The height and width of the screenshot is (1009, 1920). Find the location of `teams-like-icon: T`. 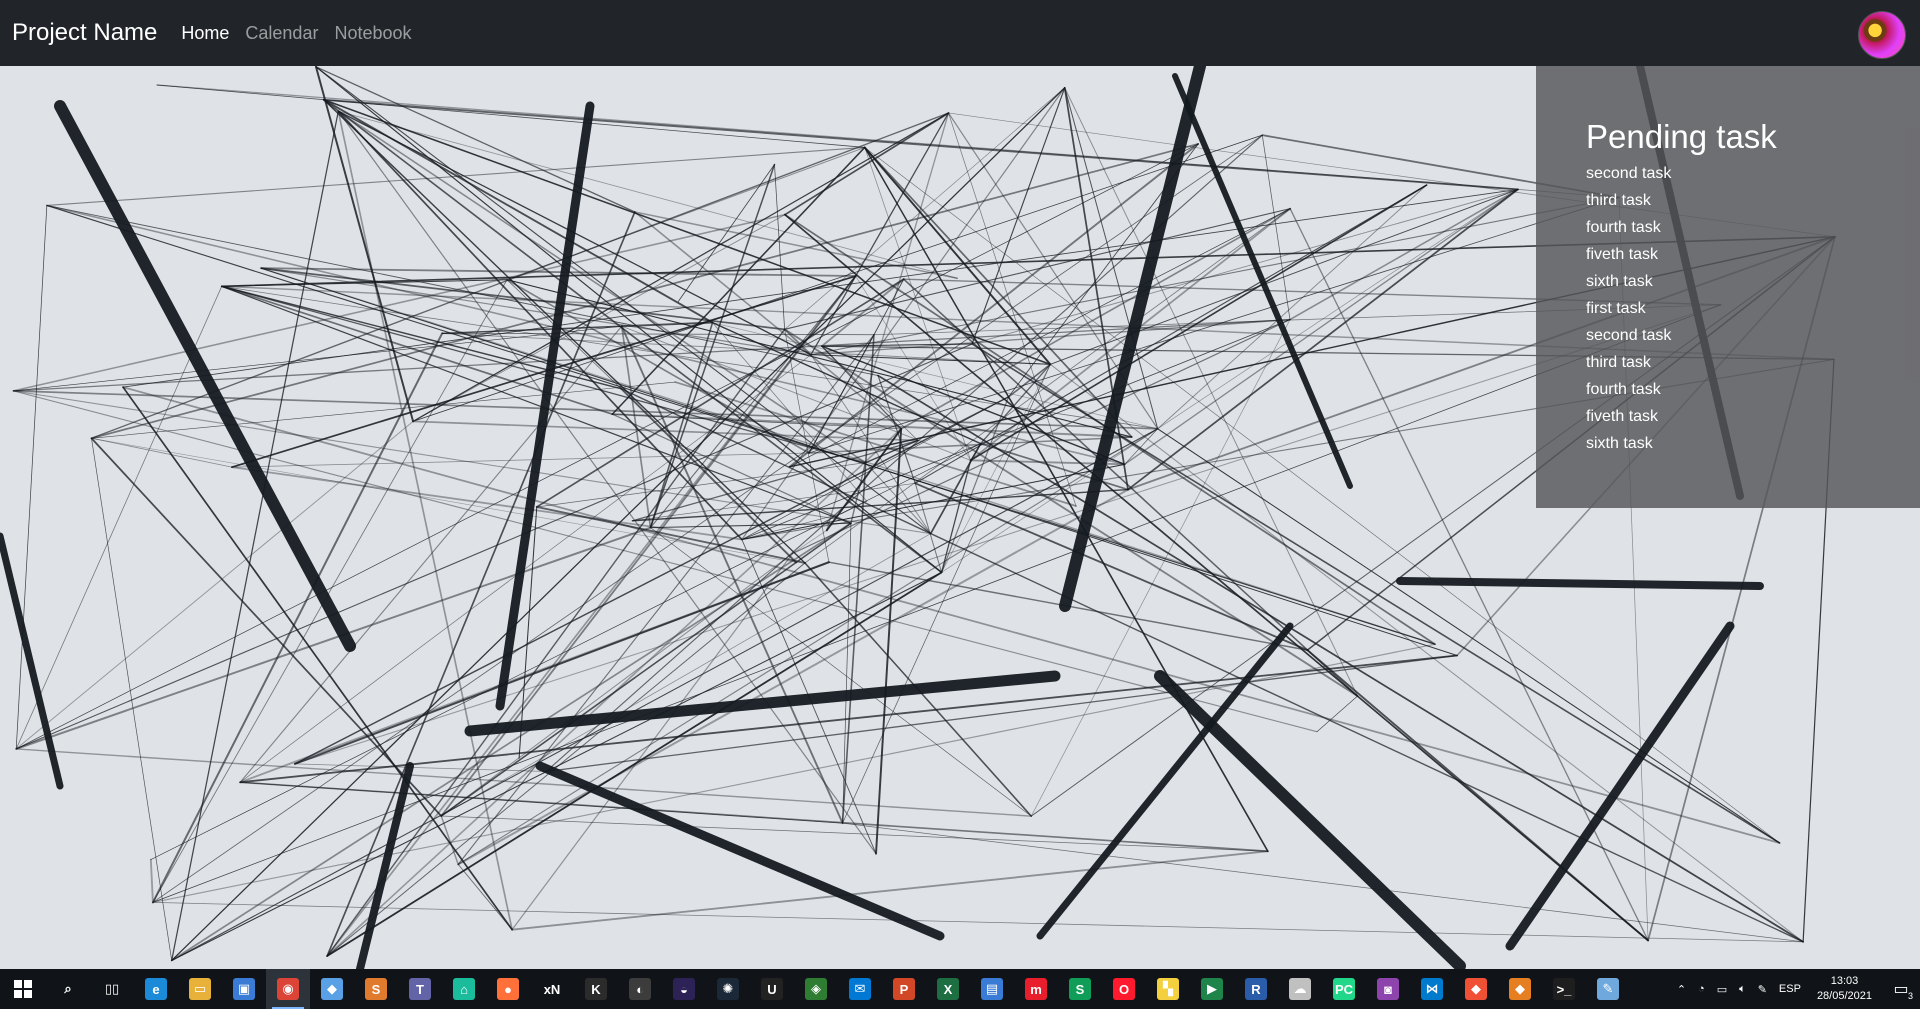

teams-like-icon: T is located at coordinates (420, 989).